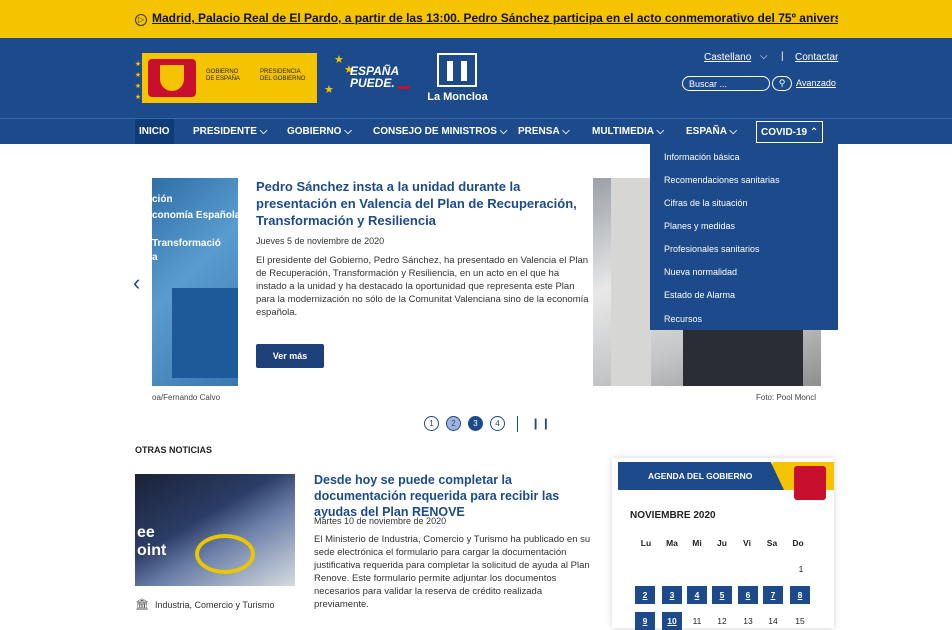 This screenshot has height=630, width=952. What do you see at coordinates (431, 423) in the screenshot?
I see `pager-dot: 1` at bounding box center [431, 423].